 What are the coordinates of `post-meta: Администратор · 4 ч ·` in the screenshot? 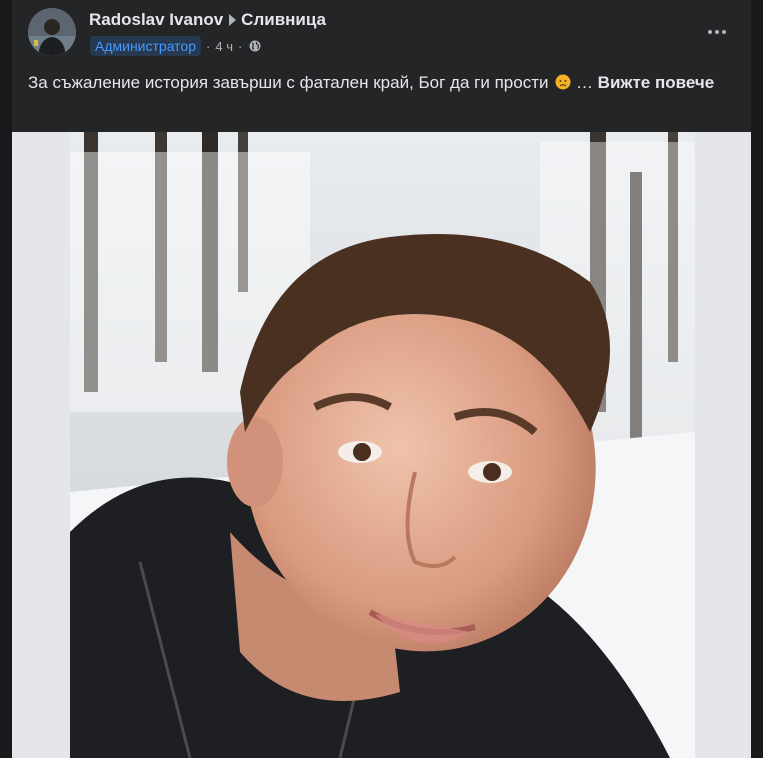 It's located at (175, 46).